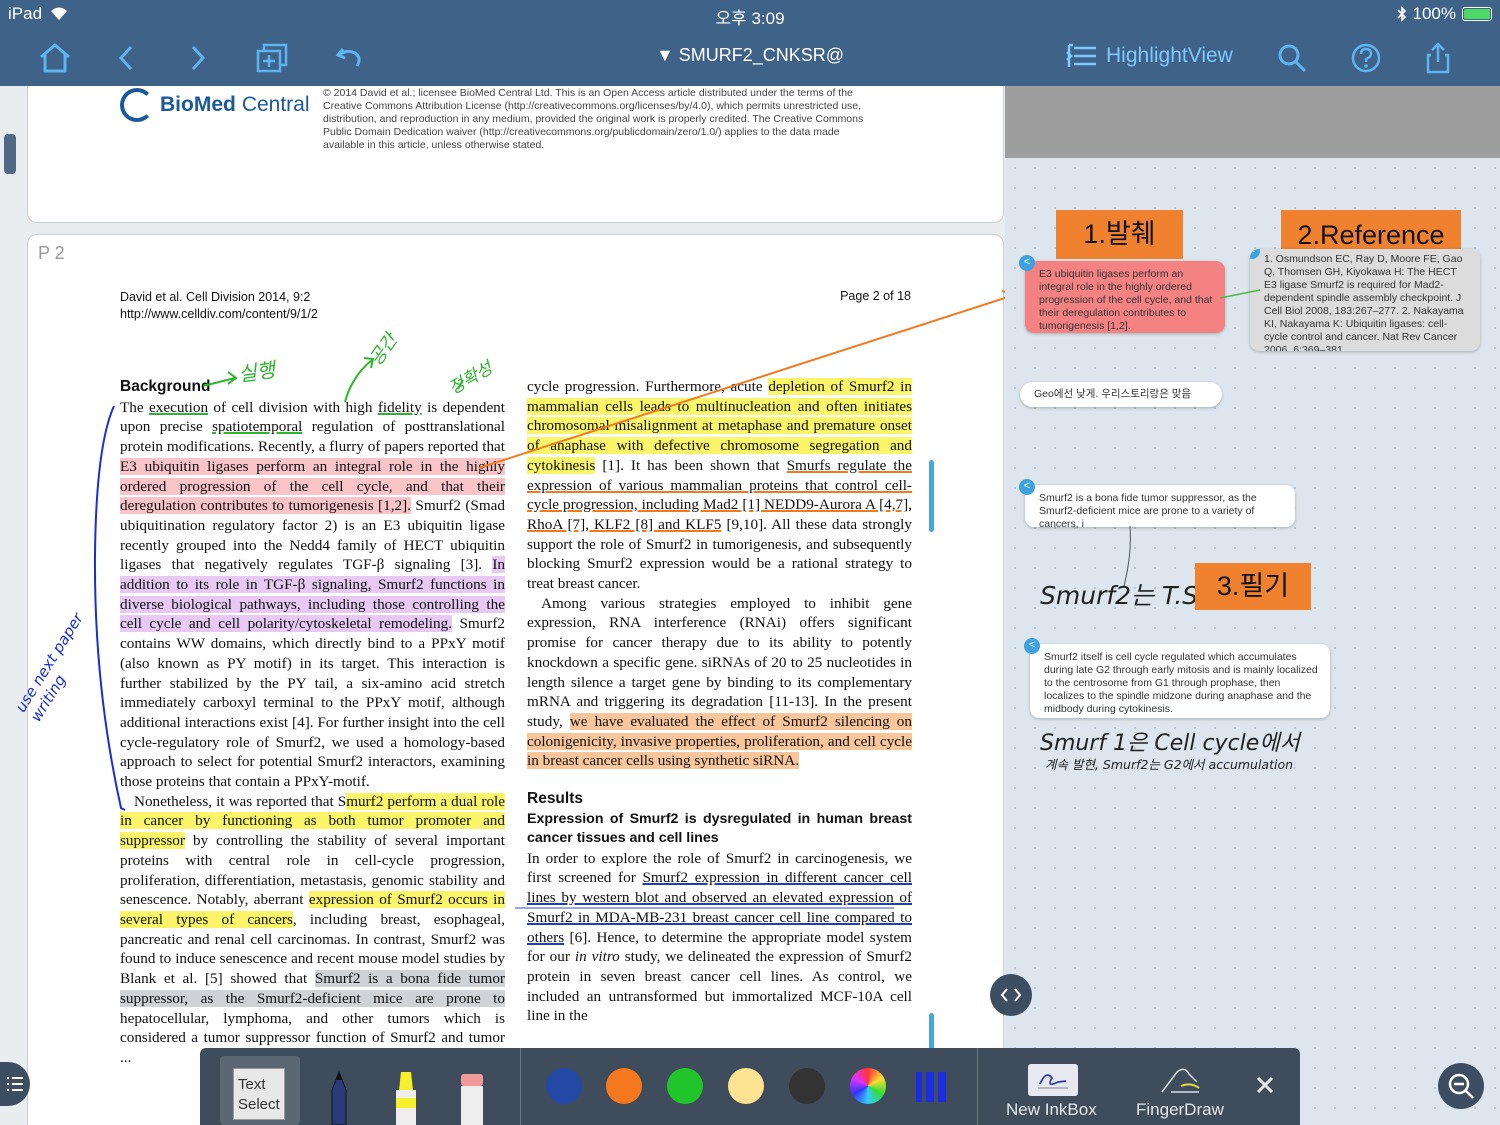  What do you see at coordinates (875, 296) in the screenshot?
I see `page-header-number: Page 2 of 18` at bounding box center [875, 296].